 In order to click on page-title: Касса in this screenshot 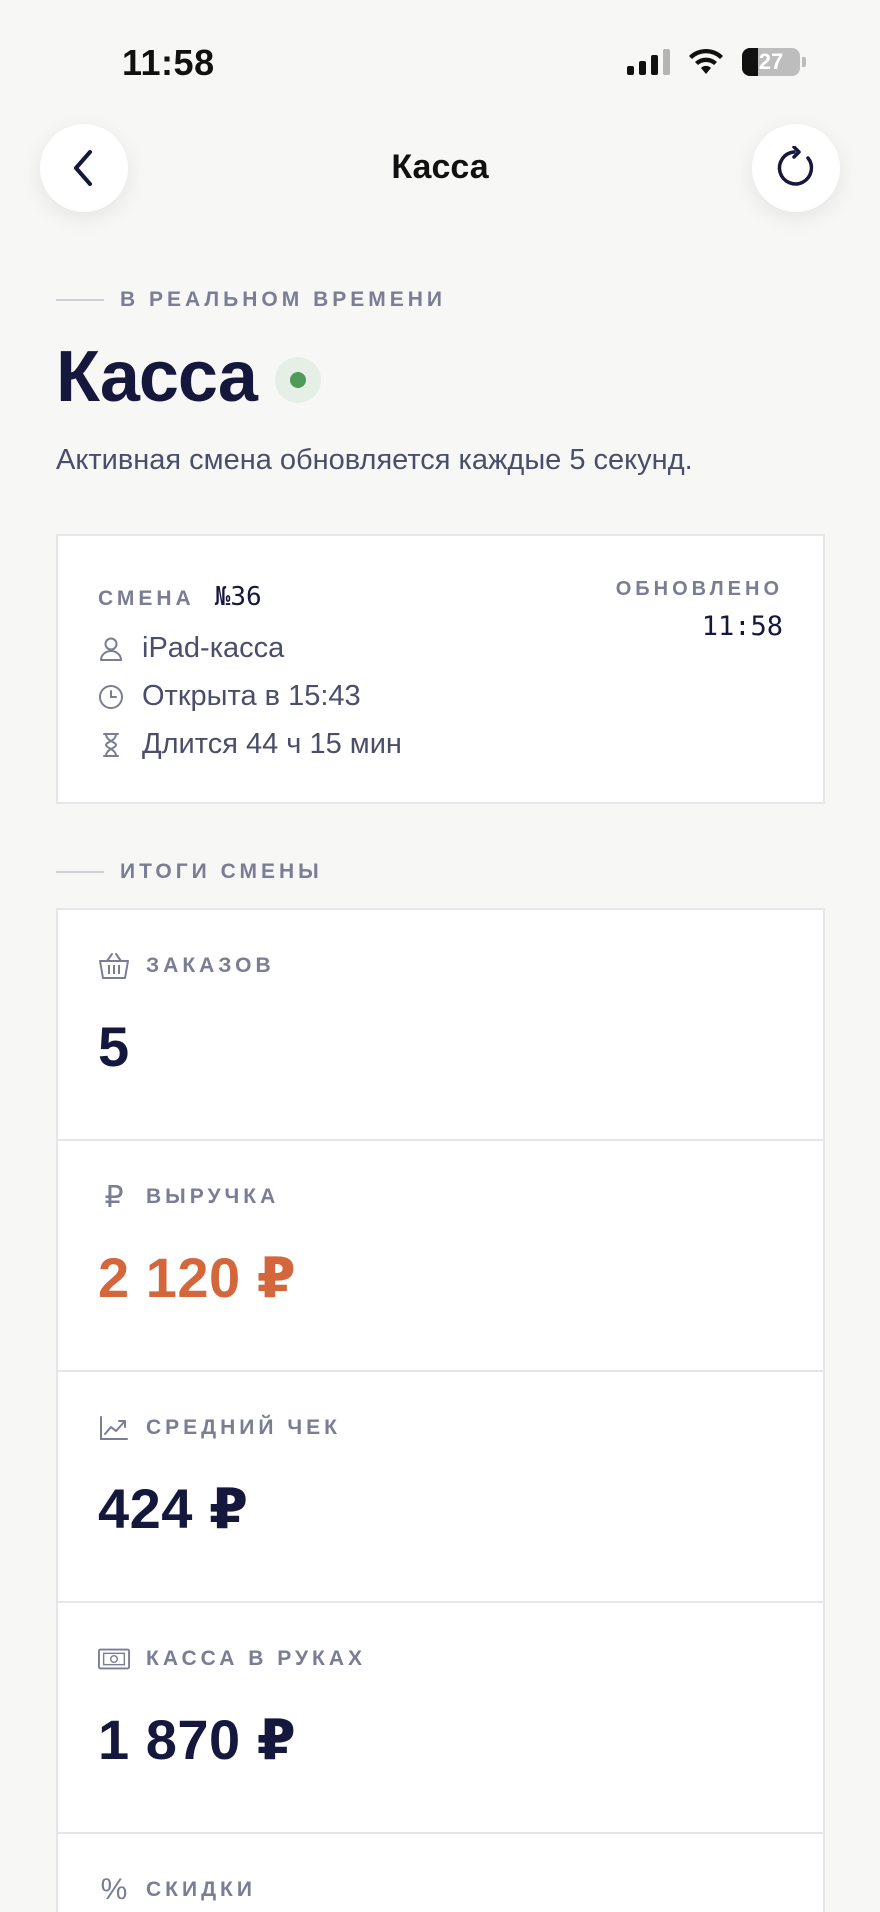, I will do `click(188, 377)`.